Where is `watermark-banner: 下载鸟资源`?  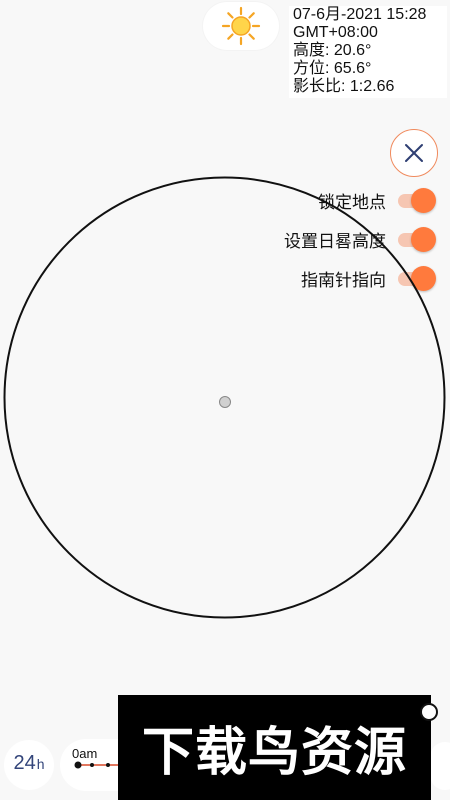 watermark-banner: 下载鸟资源 is located at coordinates (274, 747).